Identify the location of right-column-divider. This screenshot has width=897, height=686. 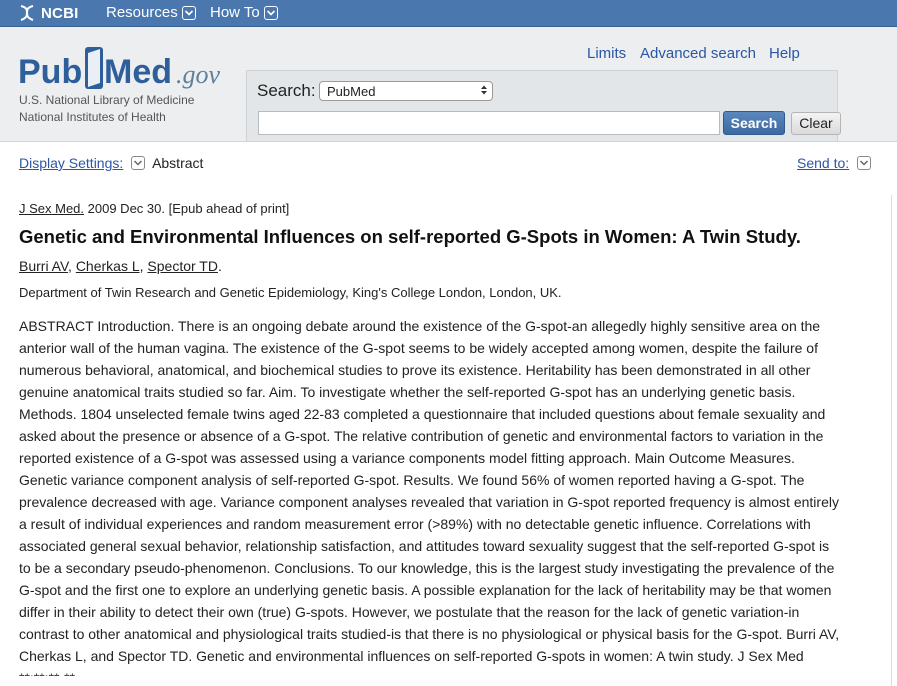
(894, 440).